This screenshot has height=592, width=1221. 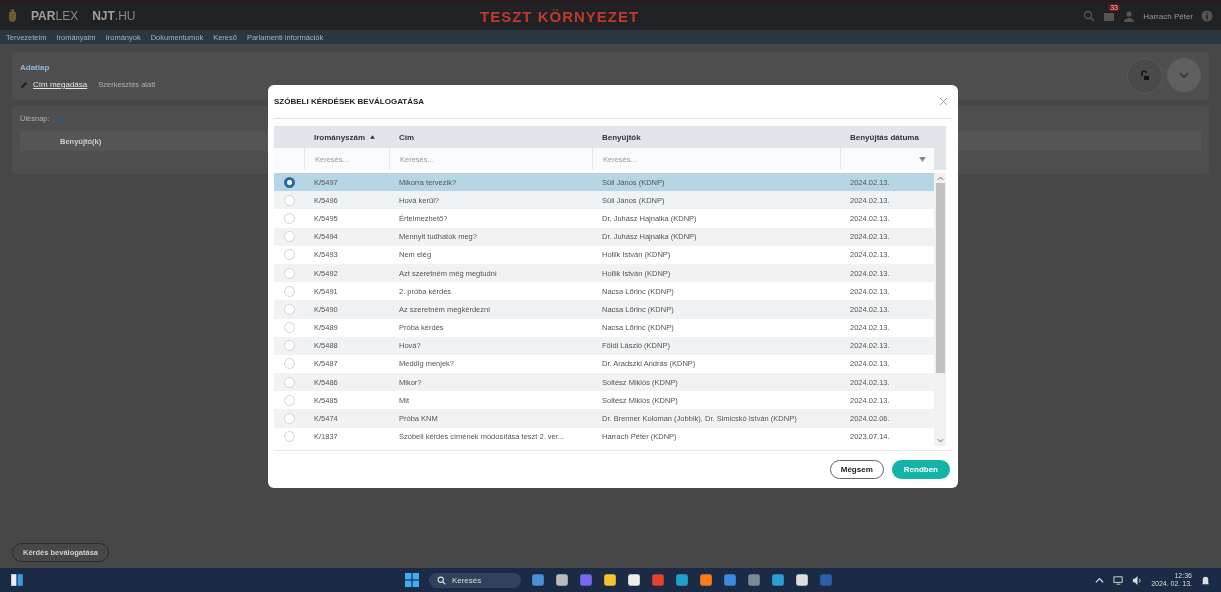 I want to click on unlock-button, so click(x=1145, y=76).